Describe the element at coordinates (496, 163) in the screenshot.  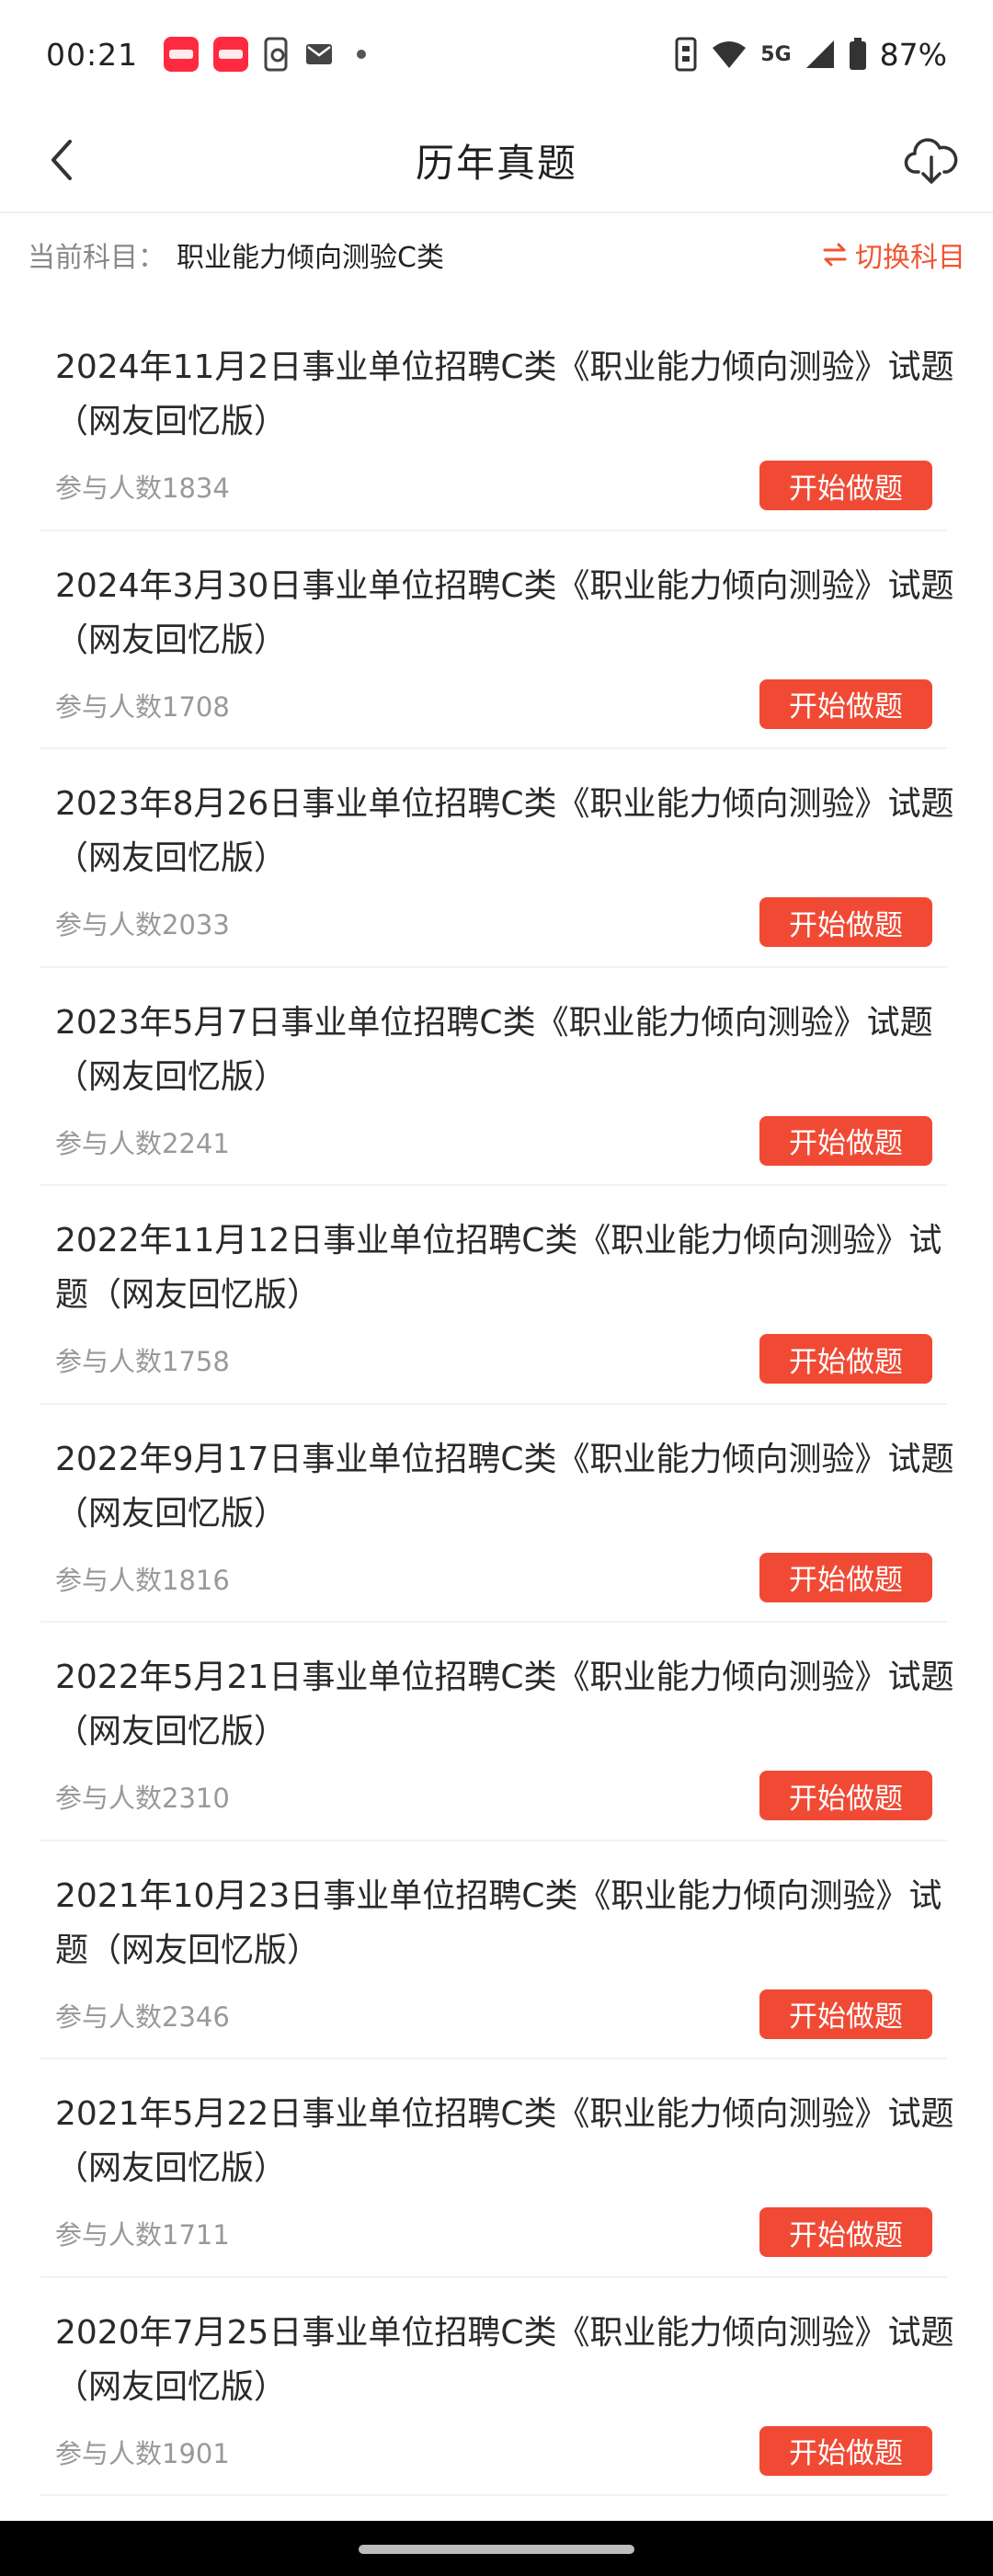
I see `page-title: 历年真题` at that location.